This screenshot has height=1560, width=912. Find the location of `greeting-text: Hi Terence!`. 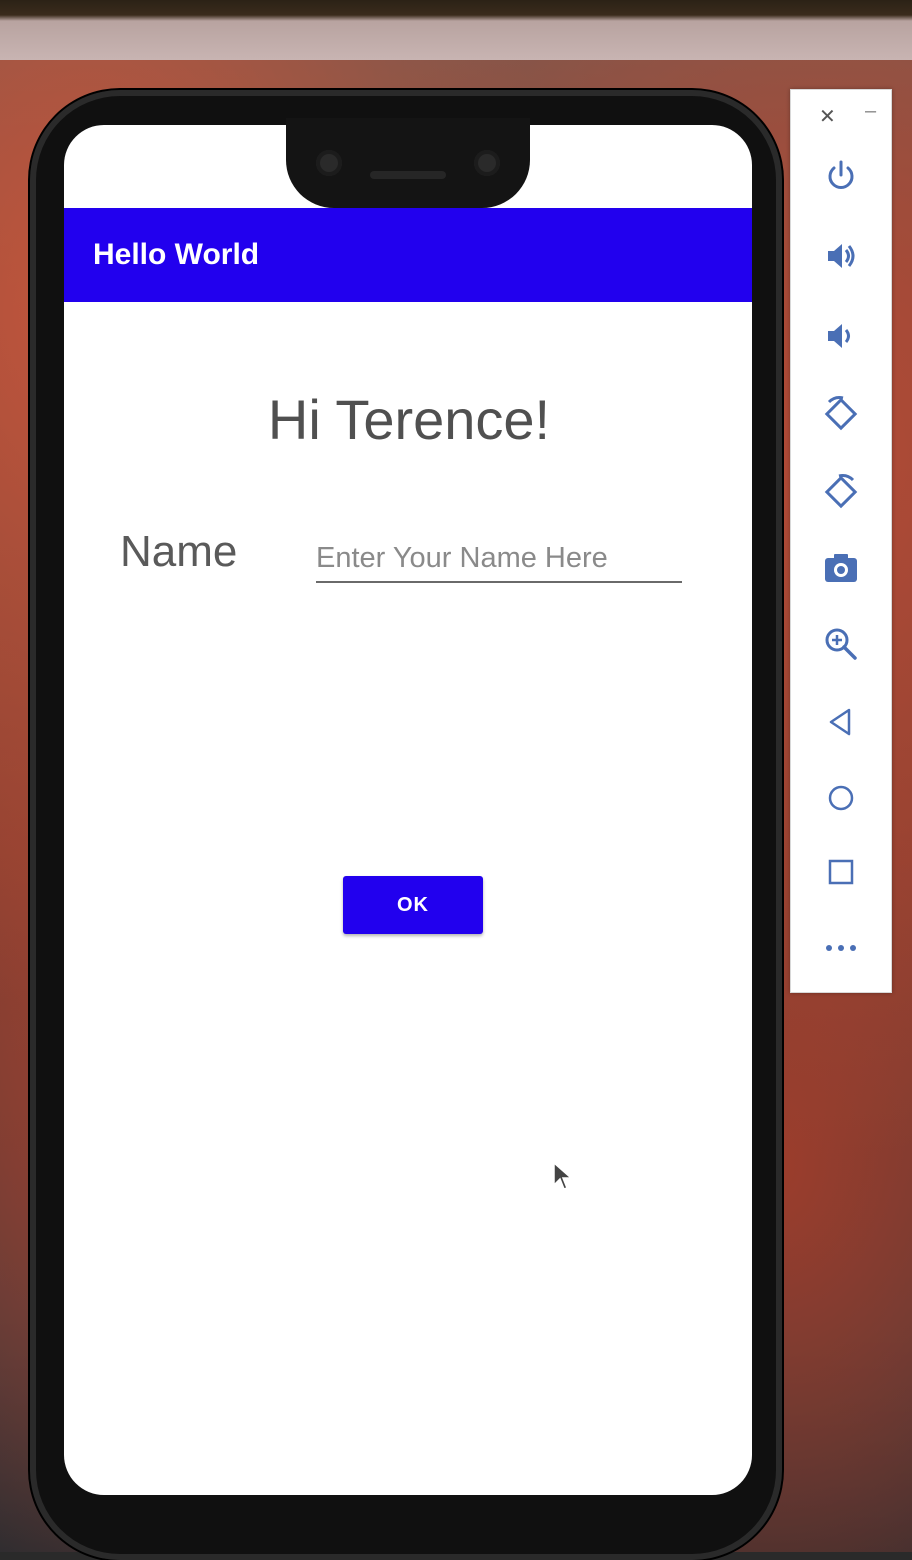

greeting-text: Hi Terence! is located at coordinates (409, 419).